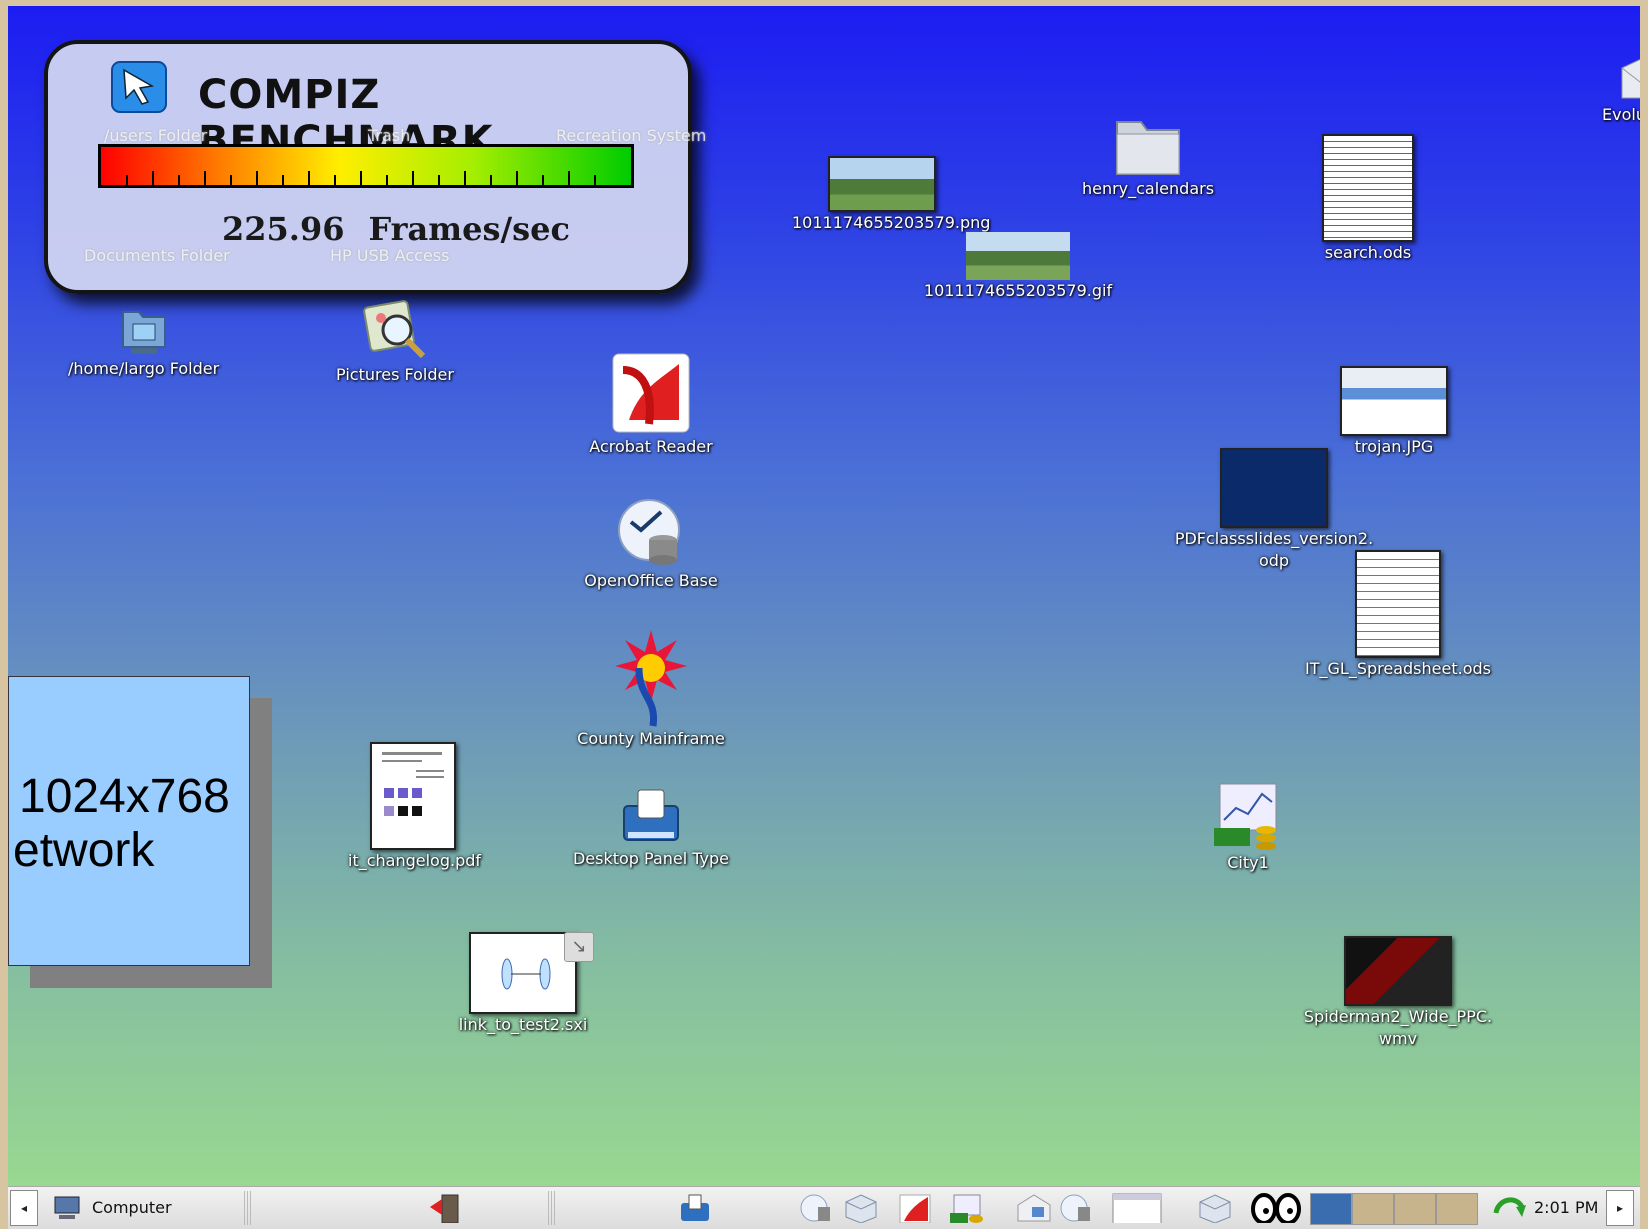  Describe the element at coordinates (967, 1208) in the screenshot. I see `city-launcher-icon` at that location.